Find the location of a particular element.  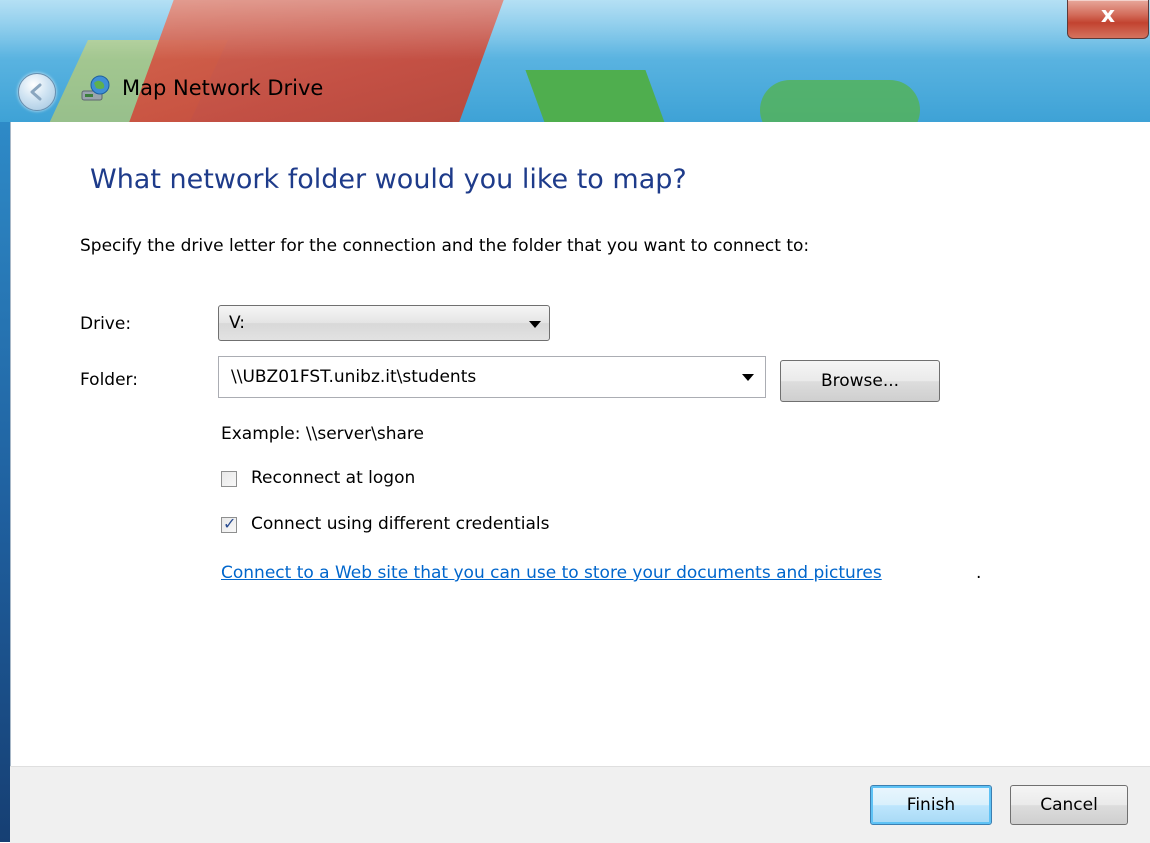

checkmark-icon: ✓ is located at coordinates (230, 523).